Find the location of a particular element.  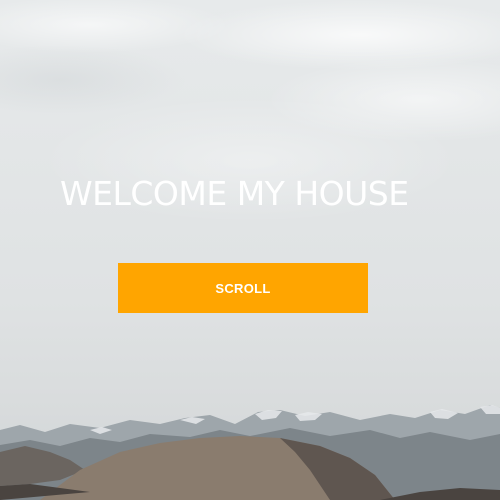

hero-title: WELCOME MY HOUSE is located at coordinates (234, 193).